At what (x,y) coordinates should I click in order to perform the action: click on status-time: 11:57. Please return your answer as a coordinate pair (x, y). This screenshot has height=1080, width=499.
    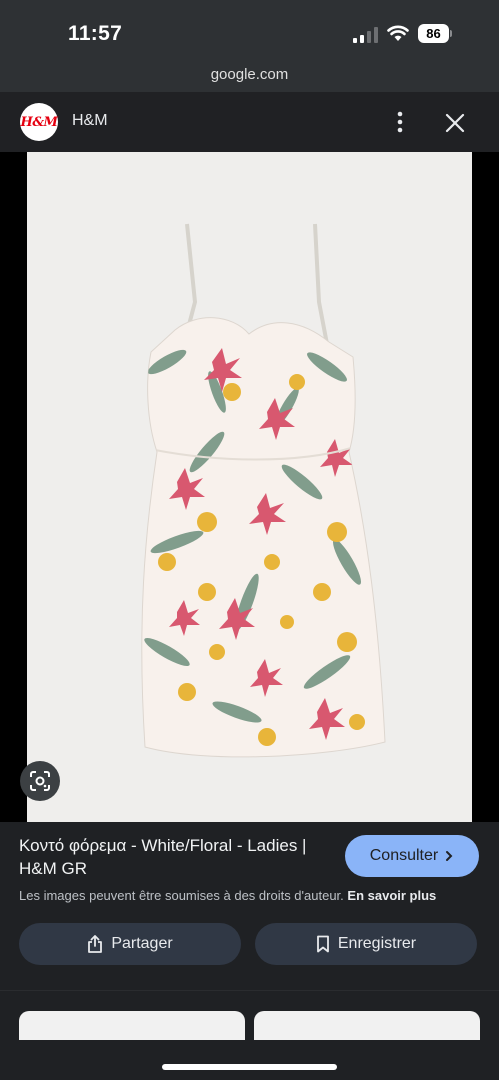
    Looking at the image, I should click on (95, 33).